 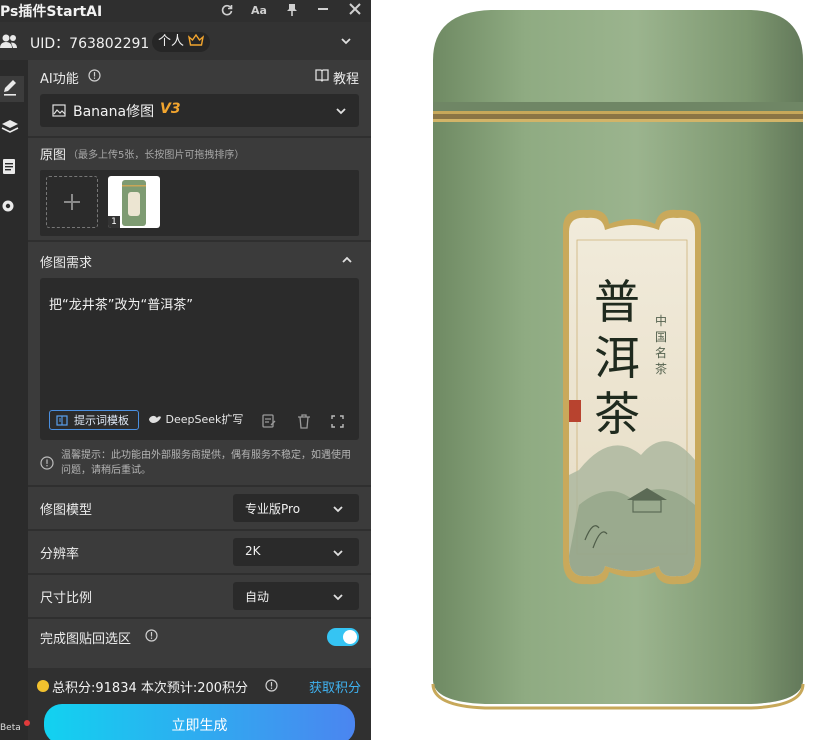 What do you see at coordinates (26, 723) in the screenshot?
I see `beta-dot` at bounding box center [26, 723].